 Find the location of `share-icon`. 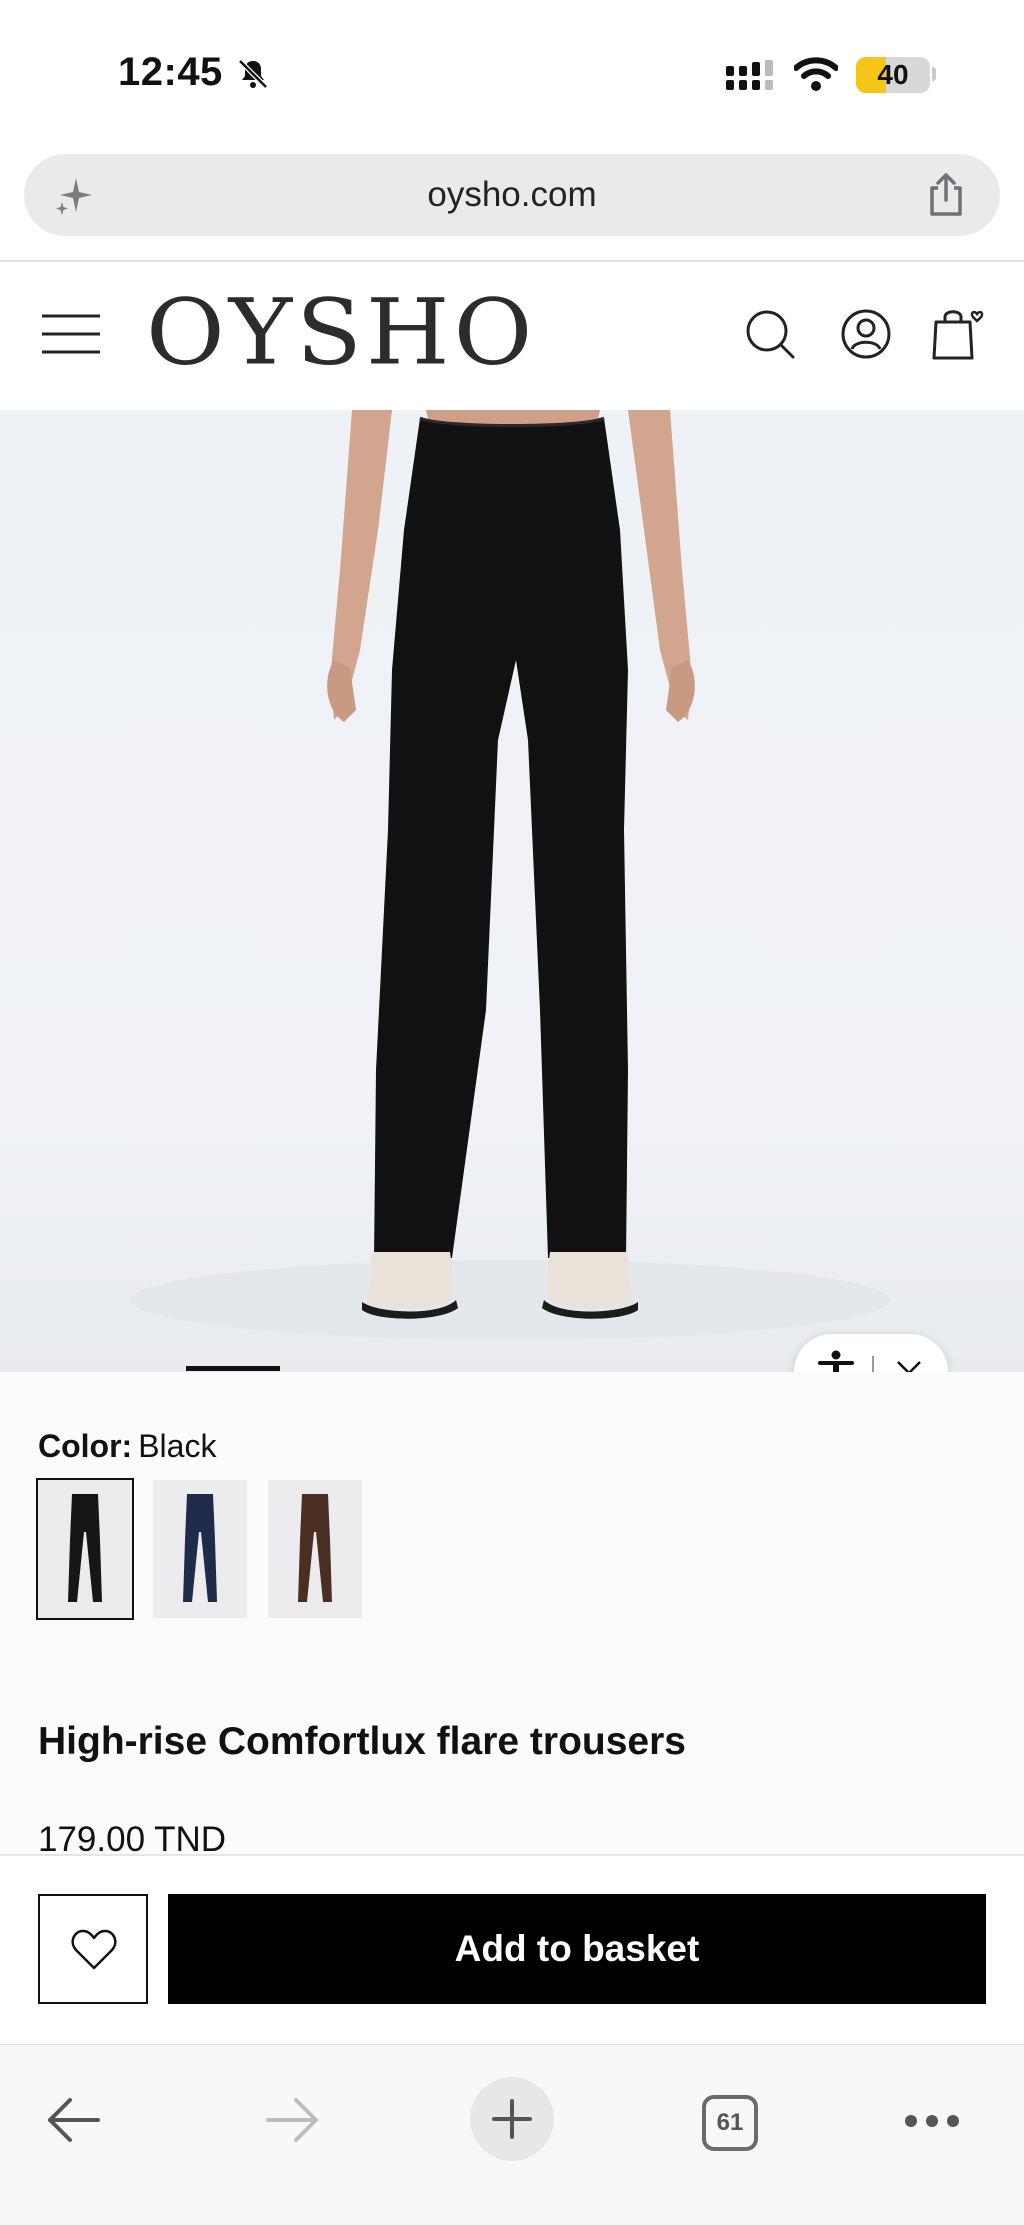

share-icon is located at coordinates (946, 195).